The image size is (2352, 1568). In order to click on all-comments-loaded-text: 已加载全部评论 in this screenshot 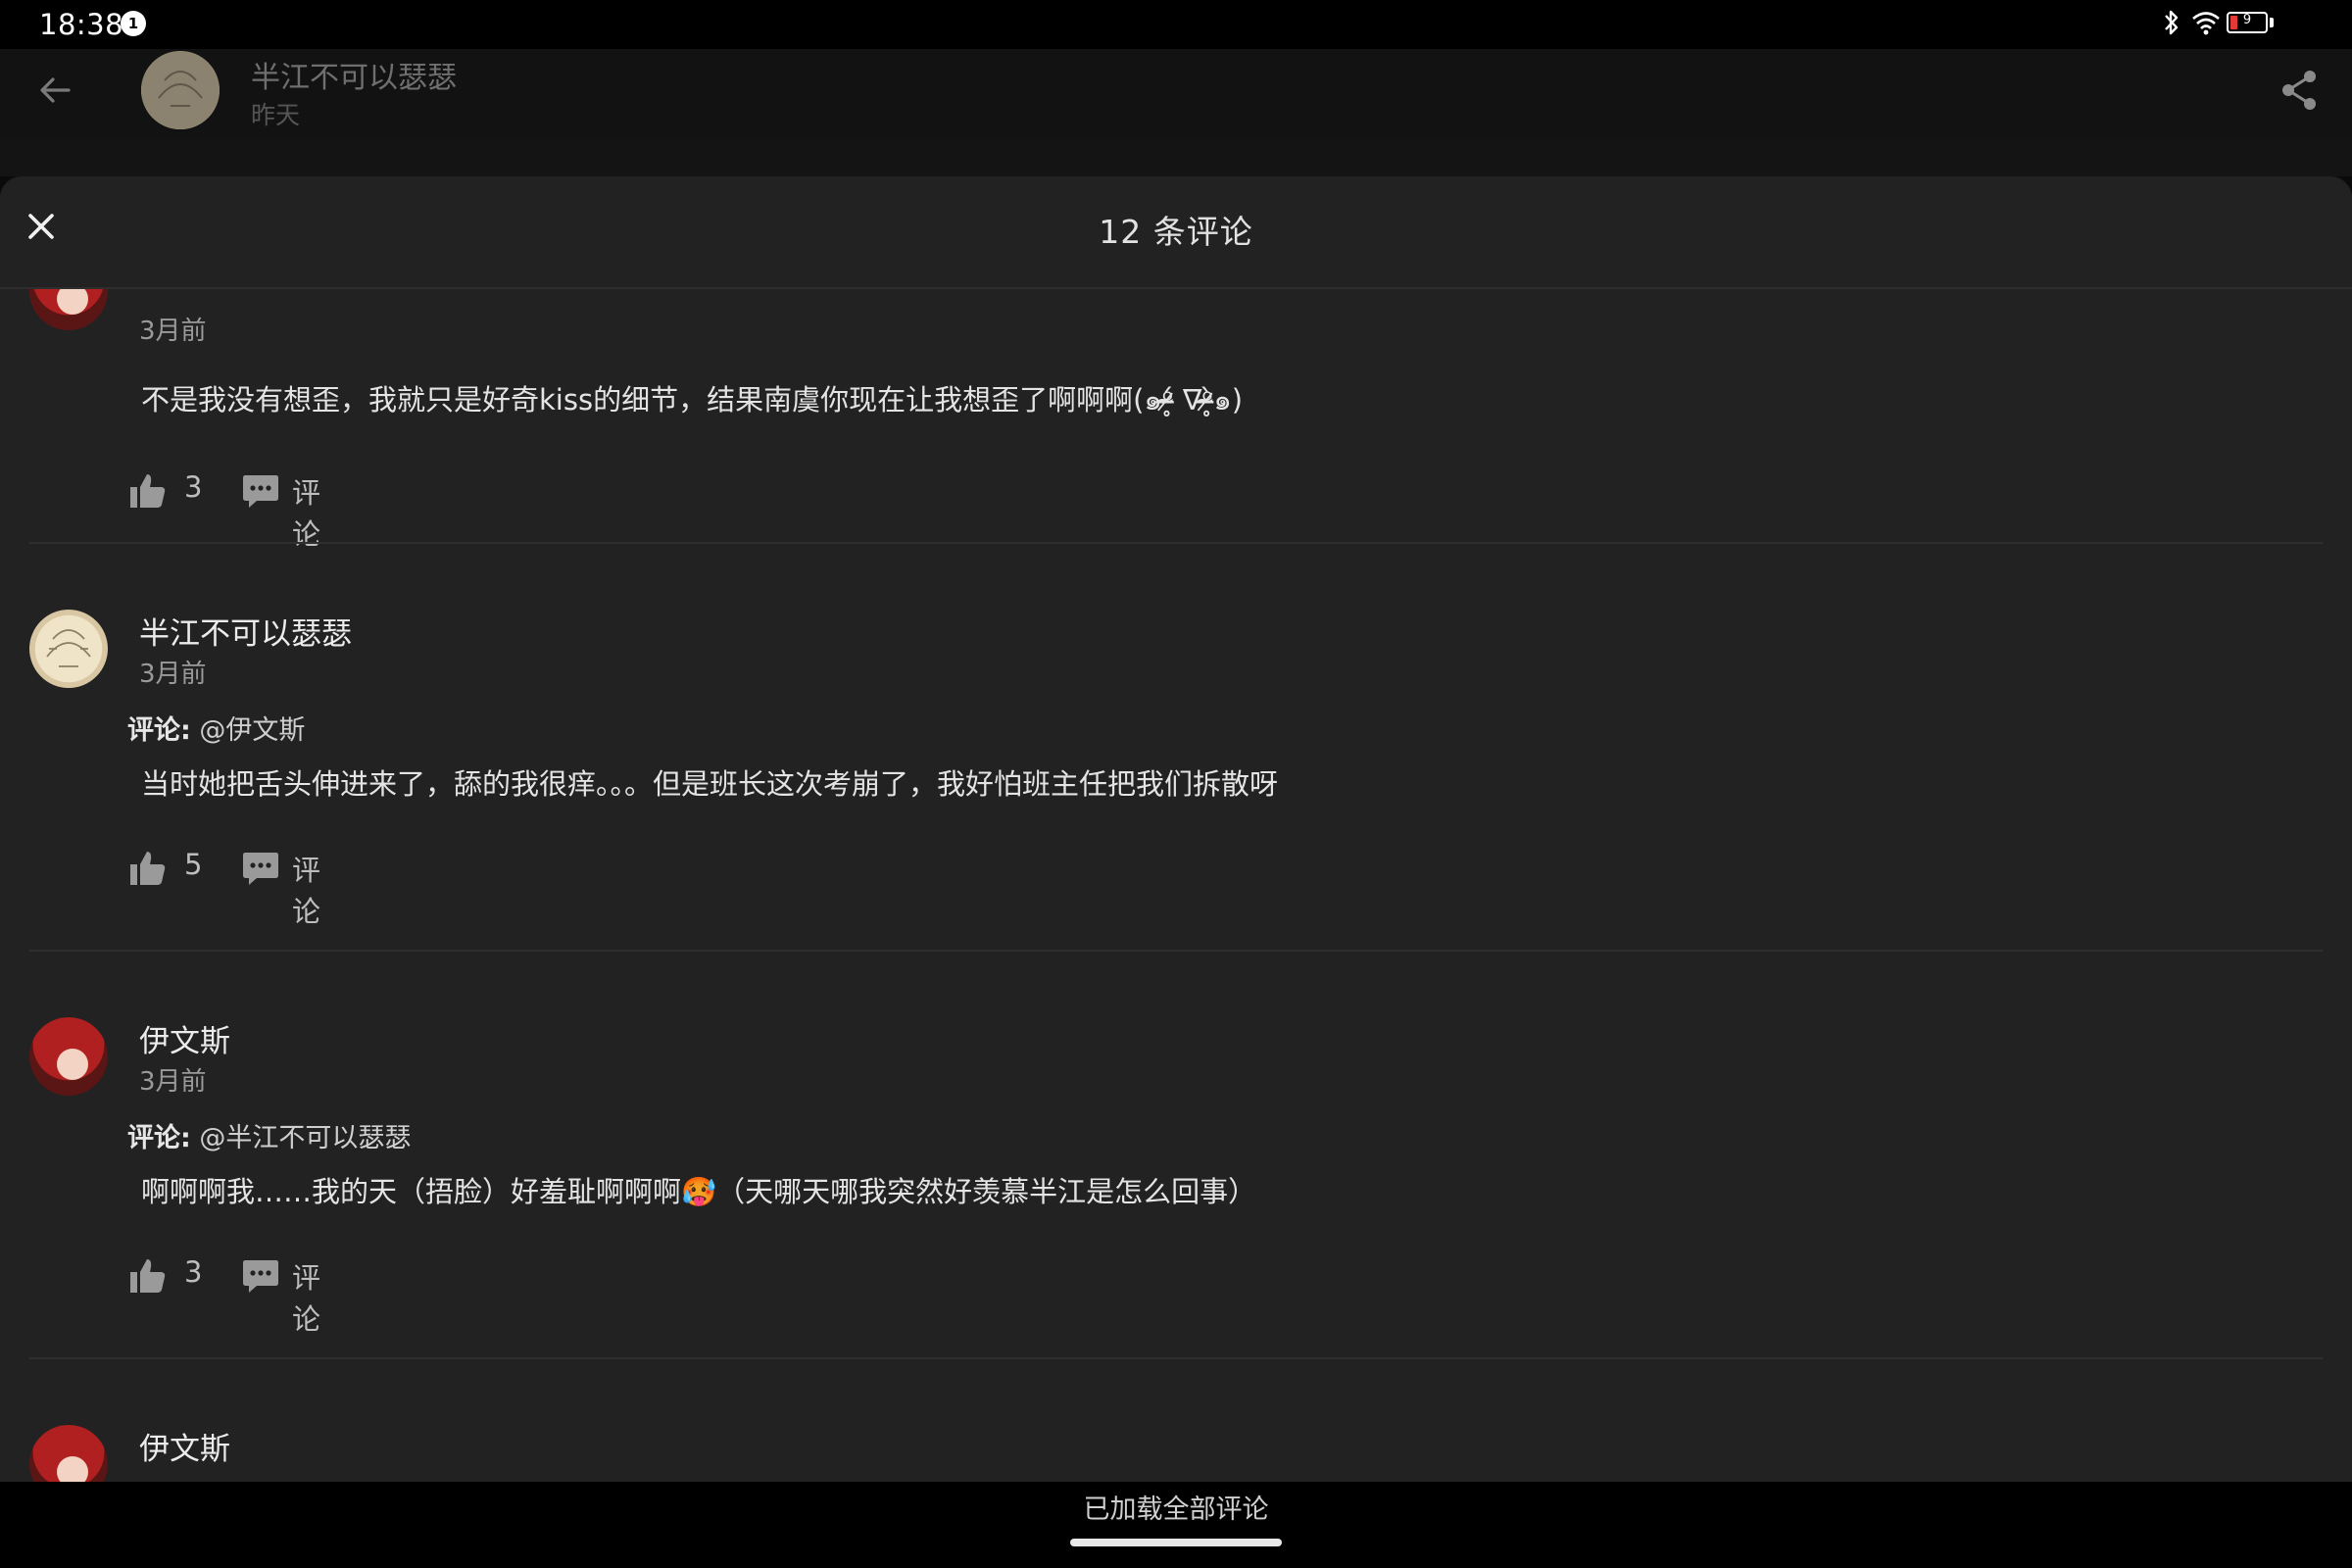, I will do `click(1176, 1509)`.